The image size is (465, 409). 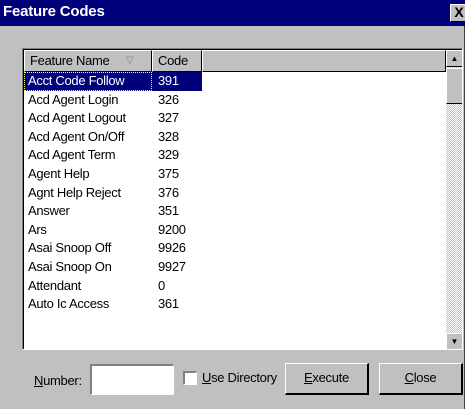 What do you see at coordinates (168, 136) in the screenshot?
I see `code-cell: 328` at bounding box center [168, 136].